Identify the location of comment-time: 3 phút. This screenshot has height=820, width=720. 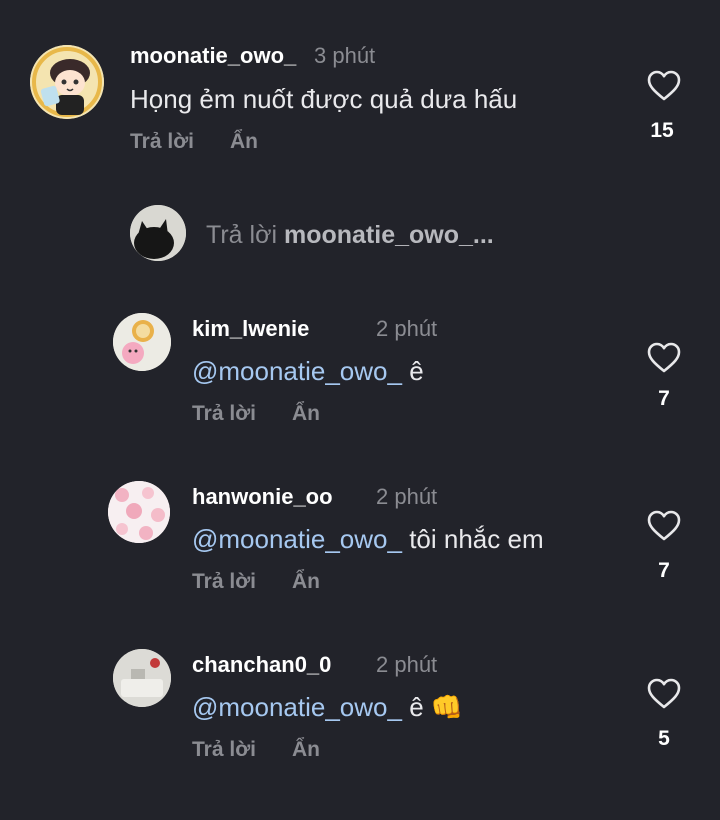
(345, 55).